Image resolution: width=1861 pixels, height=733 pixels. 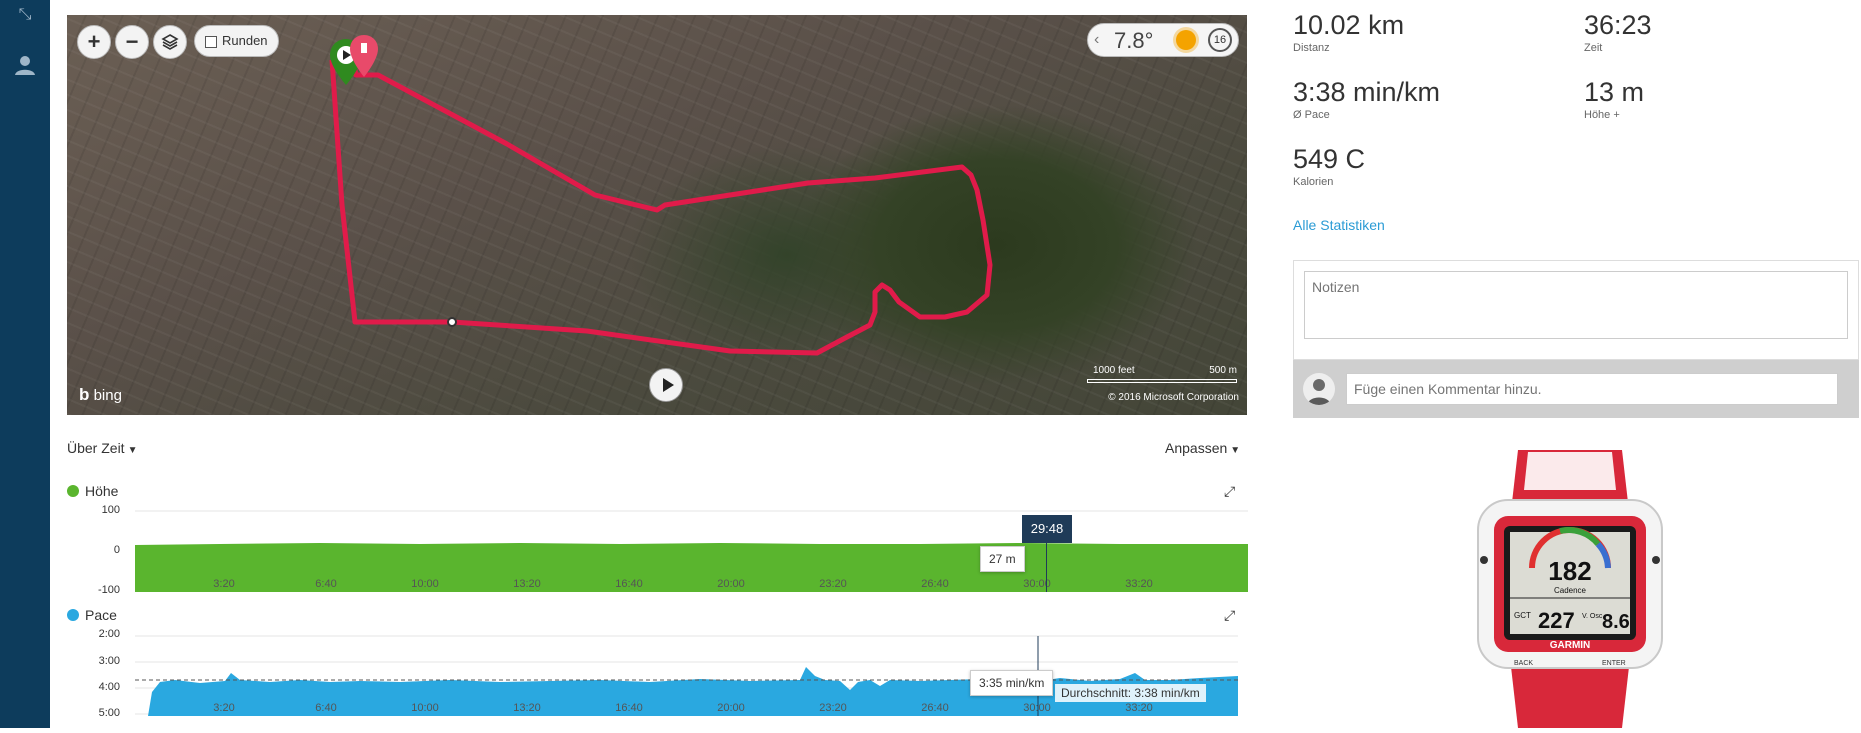 I want to click on pace-xtick: 10:00, so click(x=425, y=708).